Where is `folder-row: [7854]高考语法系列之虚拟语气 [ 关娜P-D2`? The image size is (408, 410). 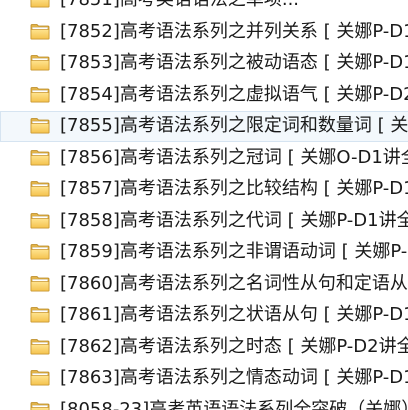
folder-row: [7854]高考语法系列之虚拟语气 [ 关娜P-D2 is located at coordinates (204, 95).